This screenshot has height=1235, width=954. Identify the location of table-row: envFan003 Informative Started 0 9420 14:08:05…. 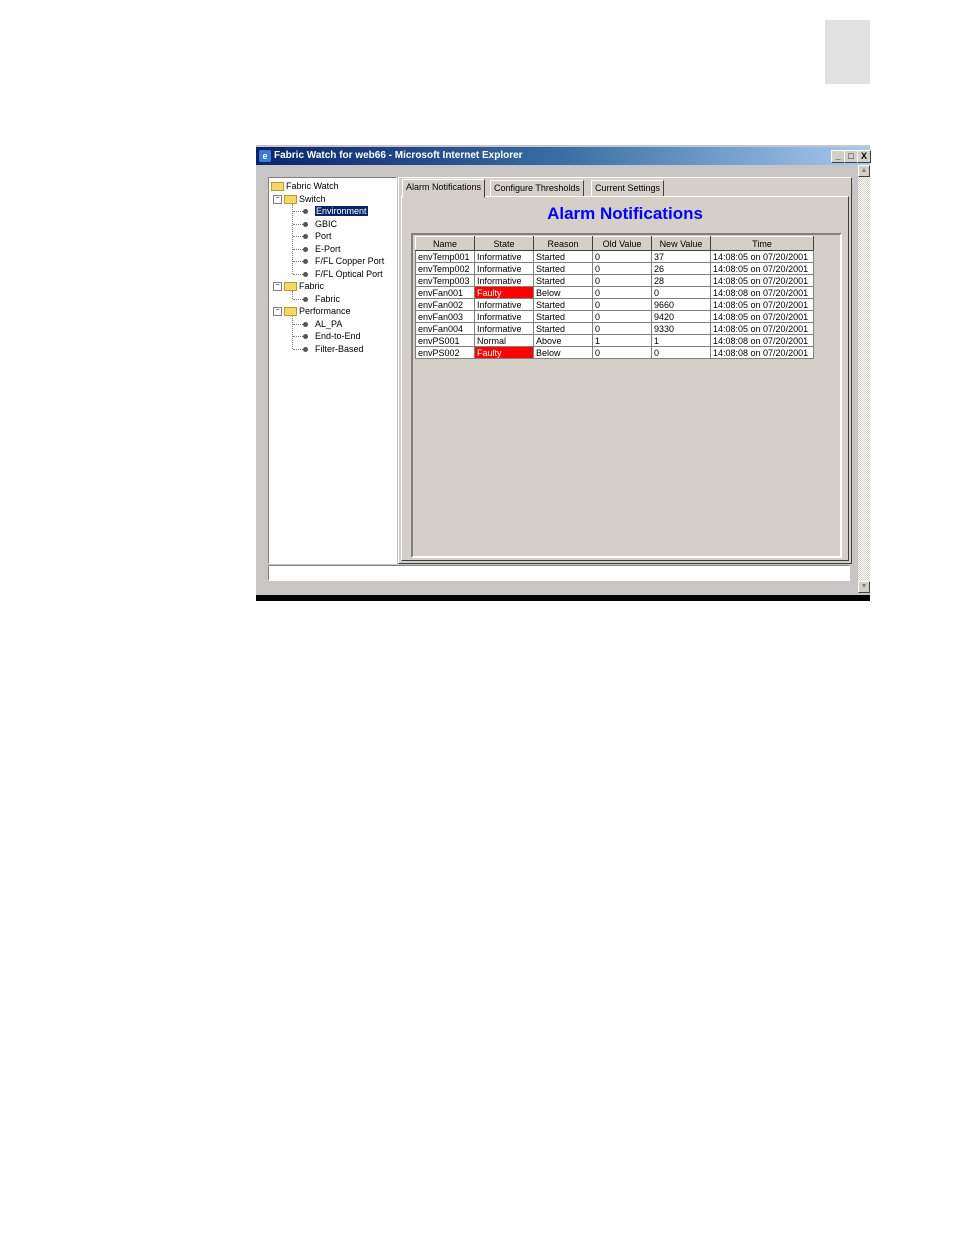
(614, 316).